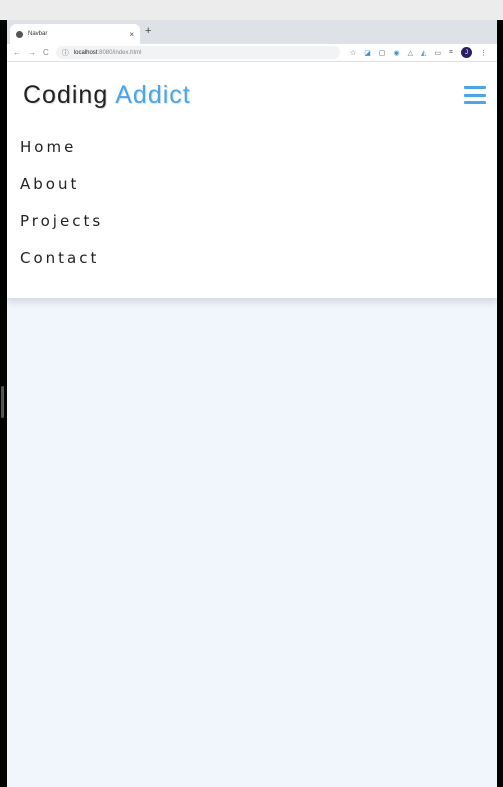 The image size is (503, 787). Describe the element at coordinates (17, 52) in the screenshot. I see `back-icon: ←` at that location.